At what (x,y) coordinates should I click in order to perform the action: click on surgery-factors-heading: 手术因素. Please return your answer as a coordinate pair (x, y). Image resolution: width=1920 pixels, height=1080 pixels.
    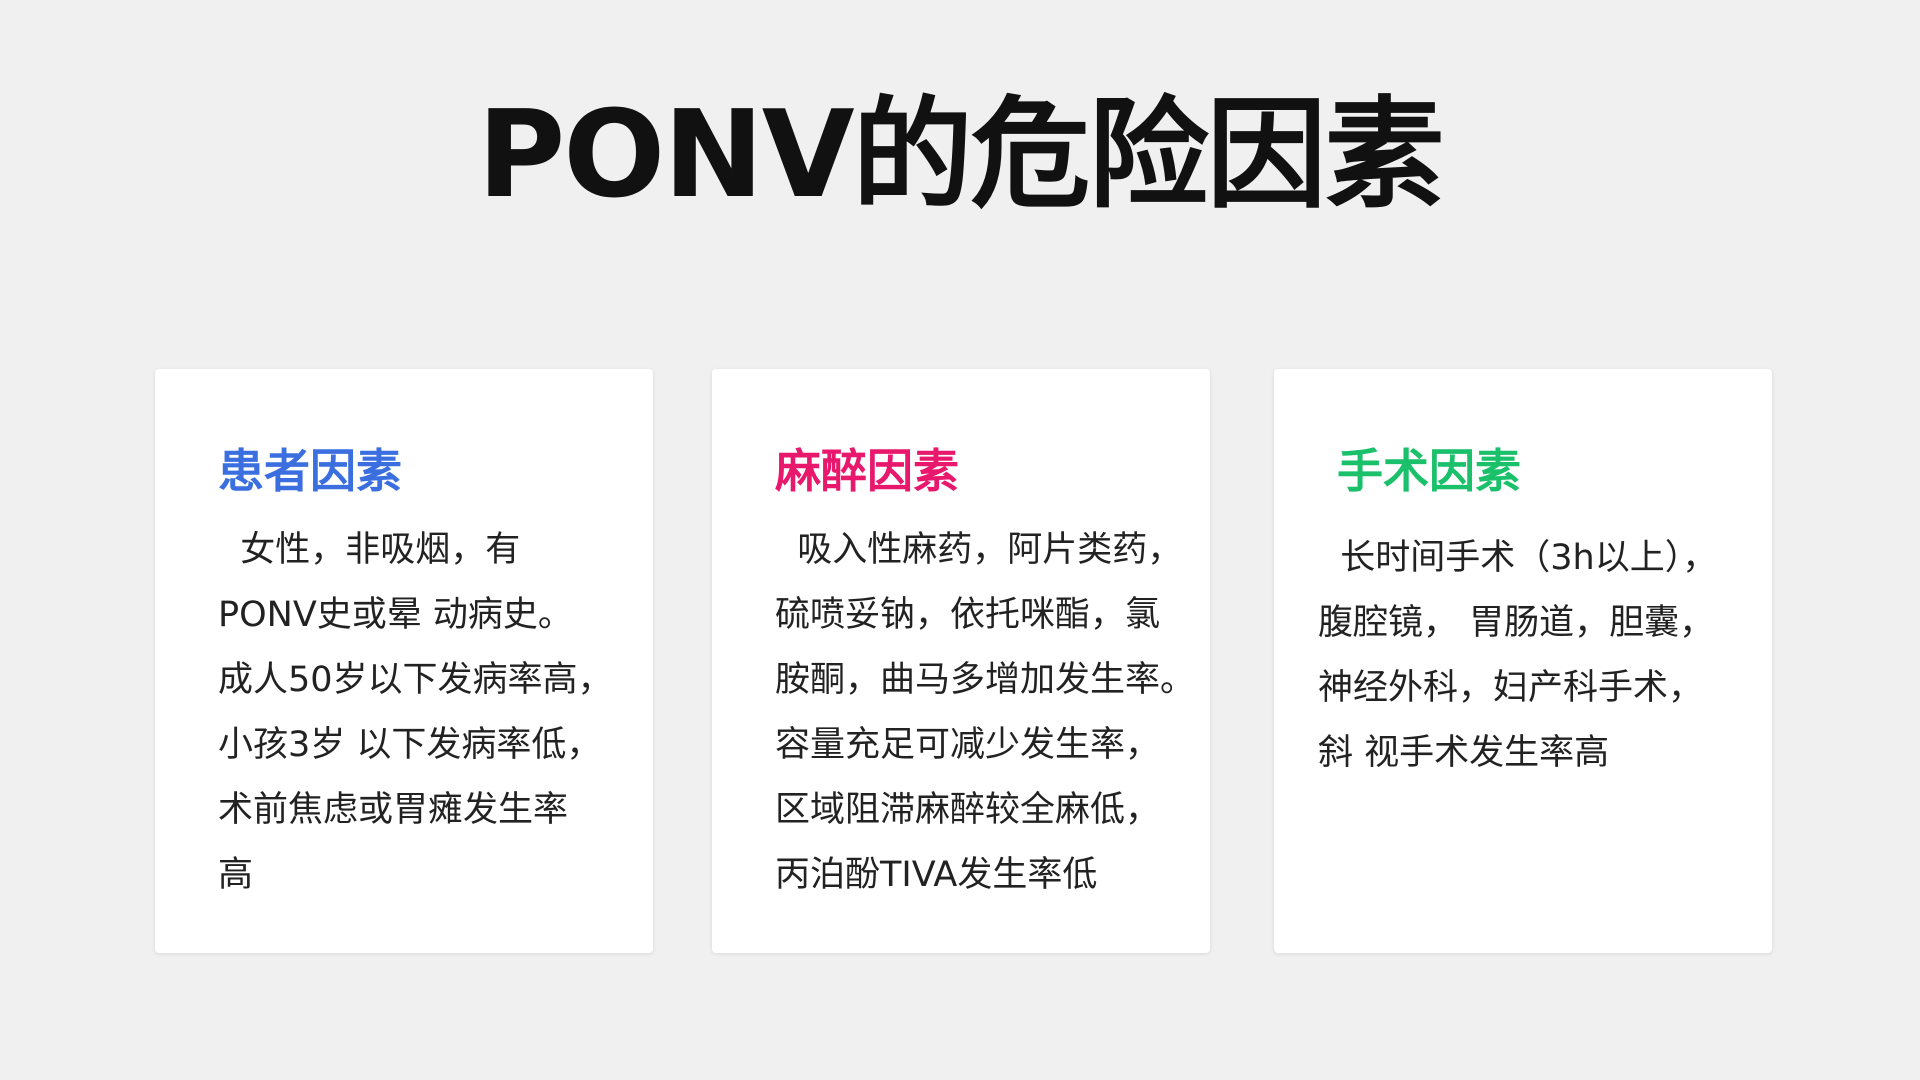
    Looking at the image, I should click on (1429, 471).